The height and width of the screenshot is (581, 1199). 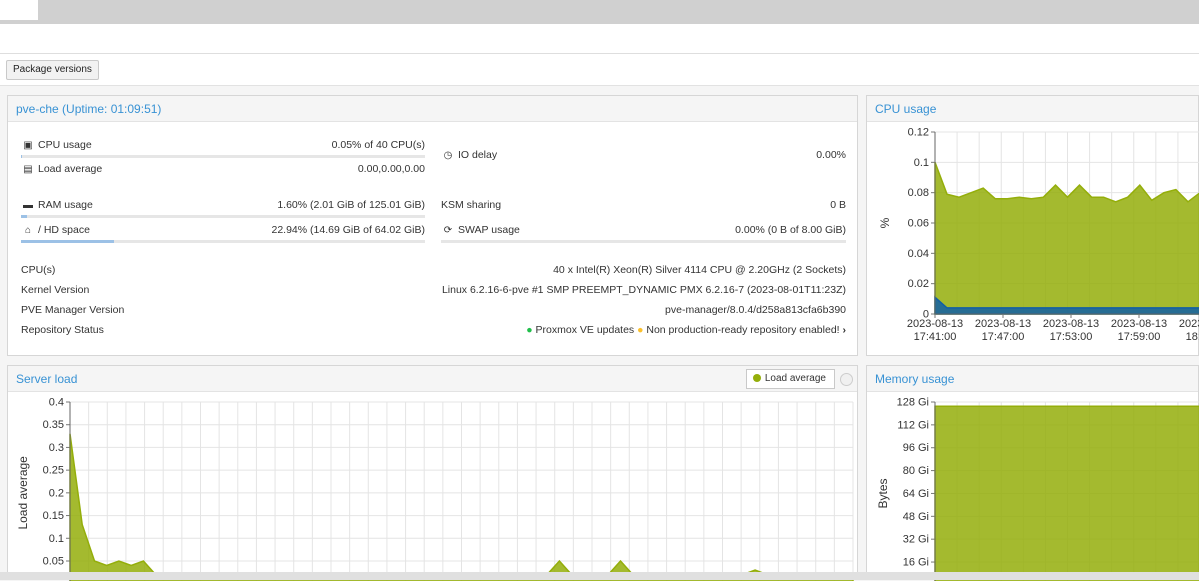 What do you see at coordinates (913, 403) in the screenshot?
I see `y-tick-label: 128 Gi` at bounding box center [913, 403].